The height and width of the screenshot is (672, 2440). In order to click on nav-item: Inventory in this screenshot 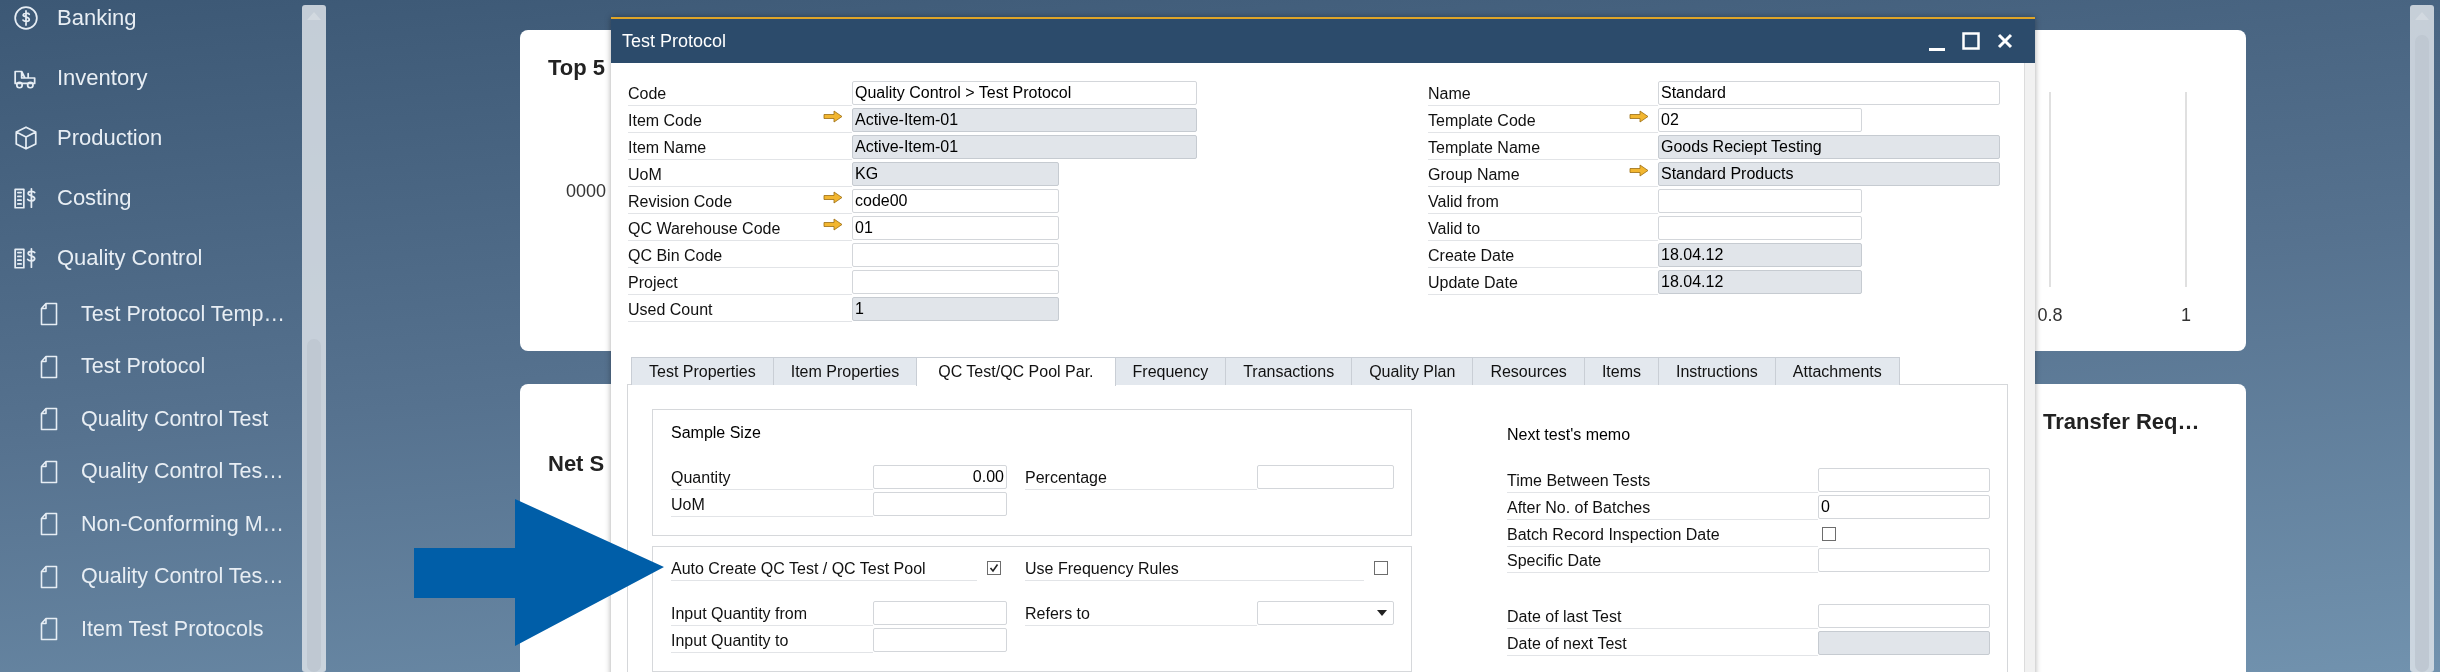, I will do `click(102, 78)`.